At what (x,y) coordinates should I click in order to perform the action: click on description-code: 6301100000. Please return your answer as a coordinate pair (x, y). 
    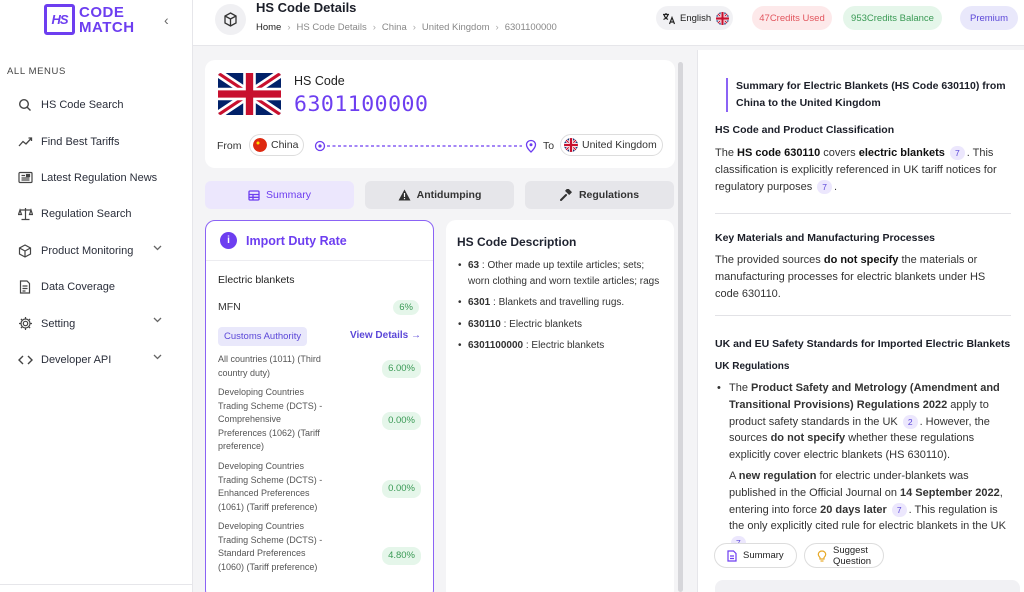
    Looking at the image, I should click on (496, 345).